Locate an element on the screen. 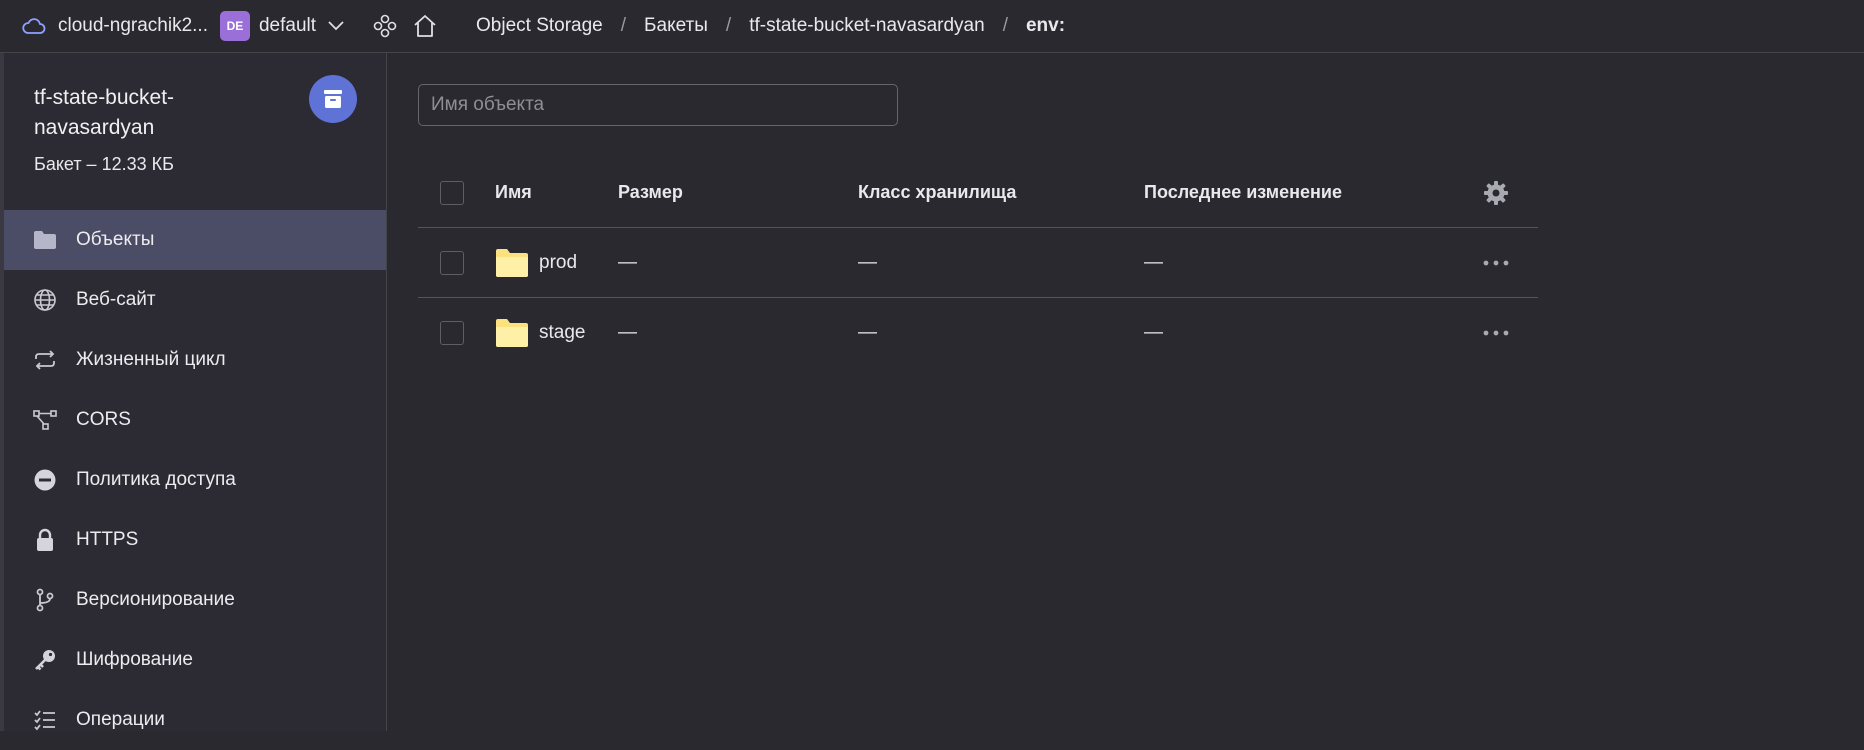 The image size is (1864, 750). select-all-checkbox is located at coordinates (452, 192).